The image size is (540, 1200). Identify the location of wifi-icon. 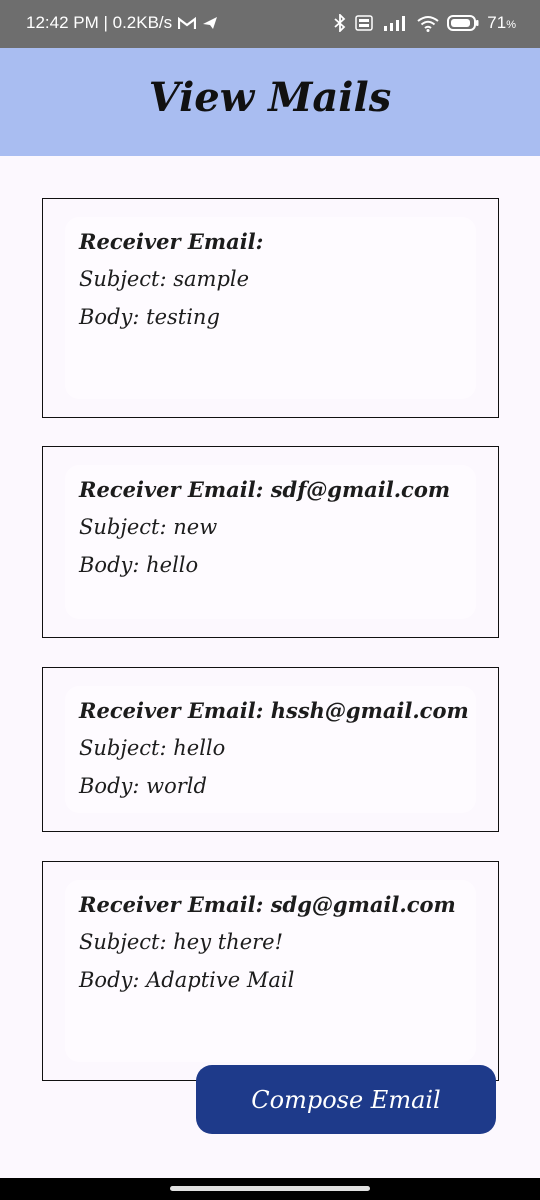
(428, 23).